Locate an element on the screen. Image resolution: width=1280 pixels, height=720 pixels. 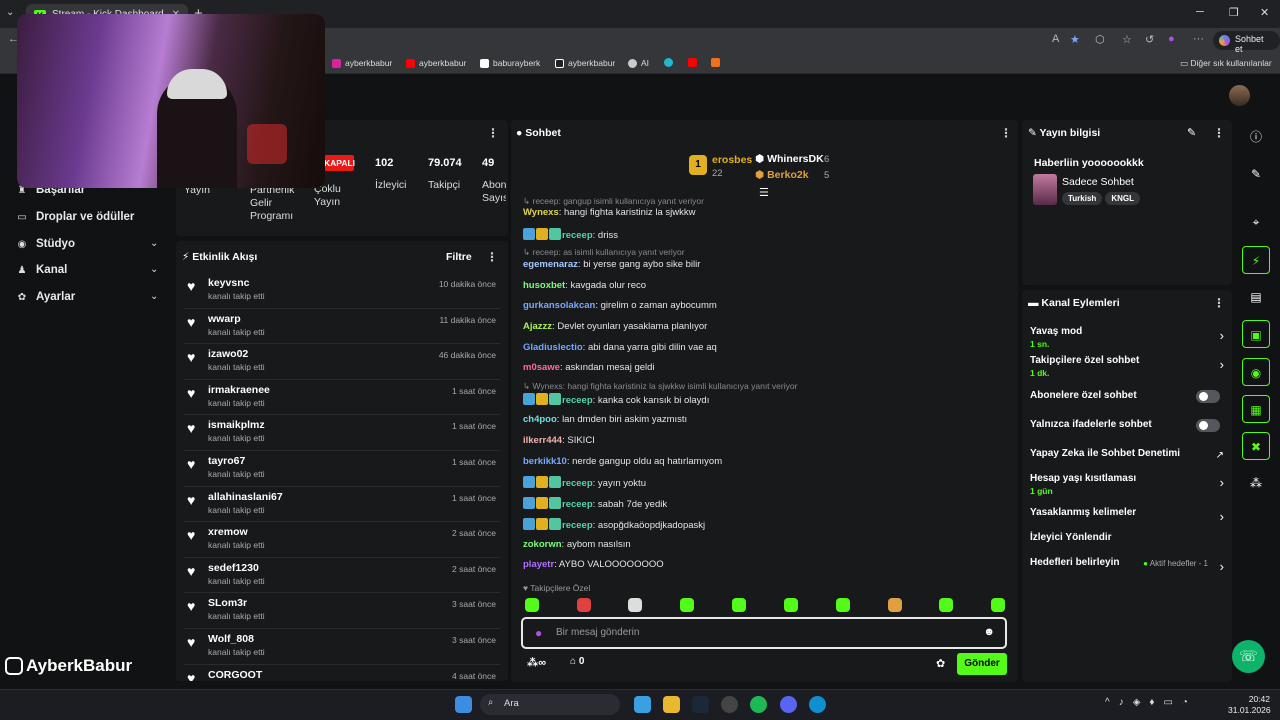
activity-item: ♥ keyvsnc kanalı takip etti 10 dakika önce is located at coordinates (342, 291).